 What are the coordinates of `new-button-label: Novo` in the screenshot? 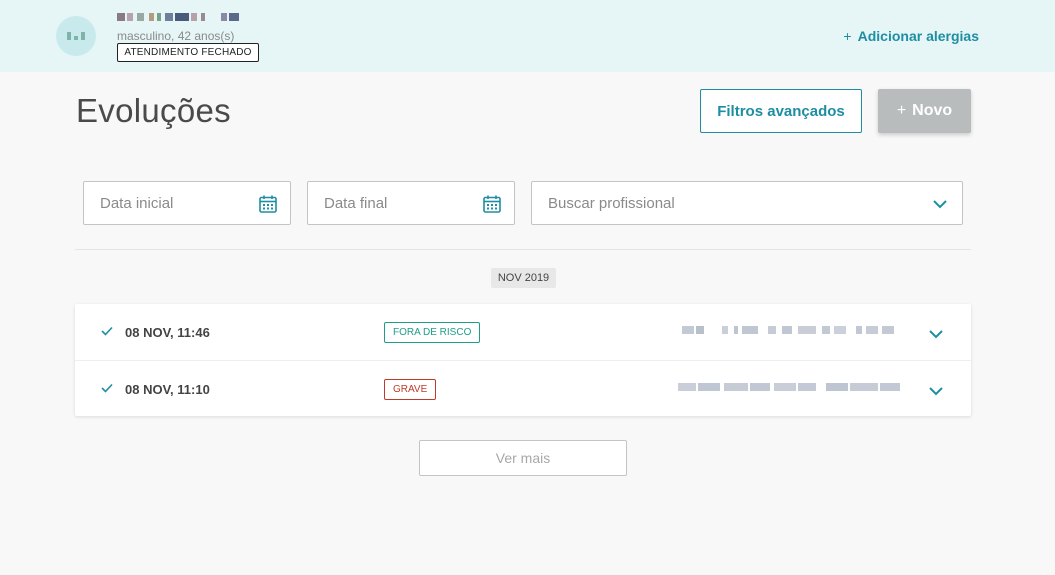 It's located at (932, 110).